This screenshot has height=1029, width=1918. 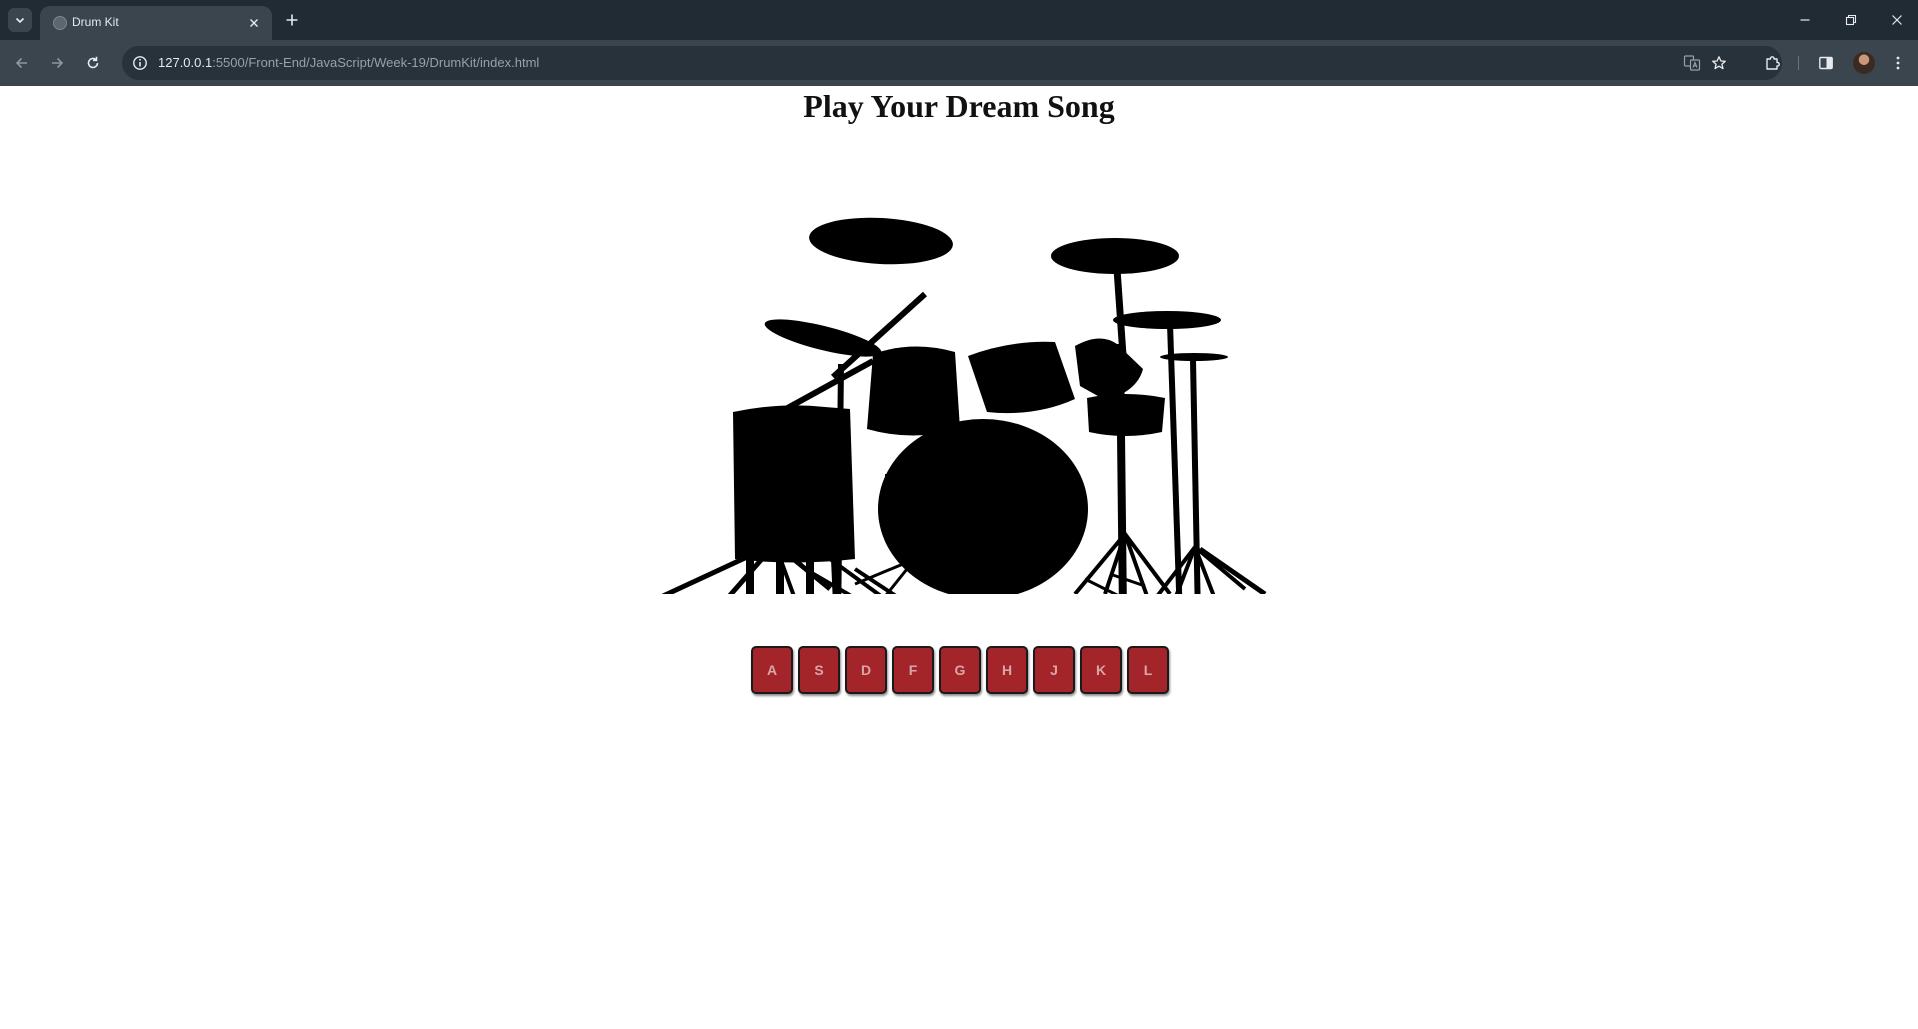 I want to click on site-info-button, so click(x=140, y=63).